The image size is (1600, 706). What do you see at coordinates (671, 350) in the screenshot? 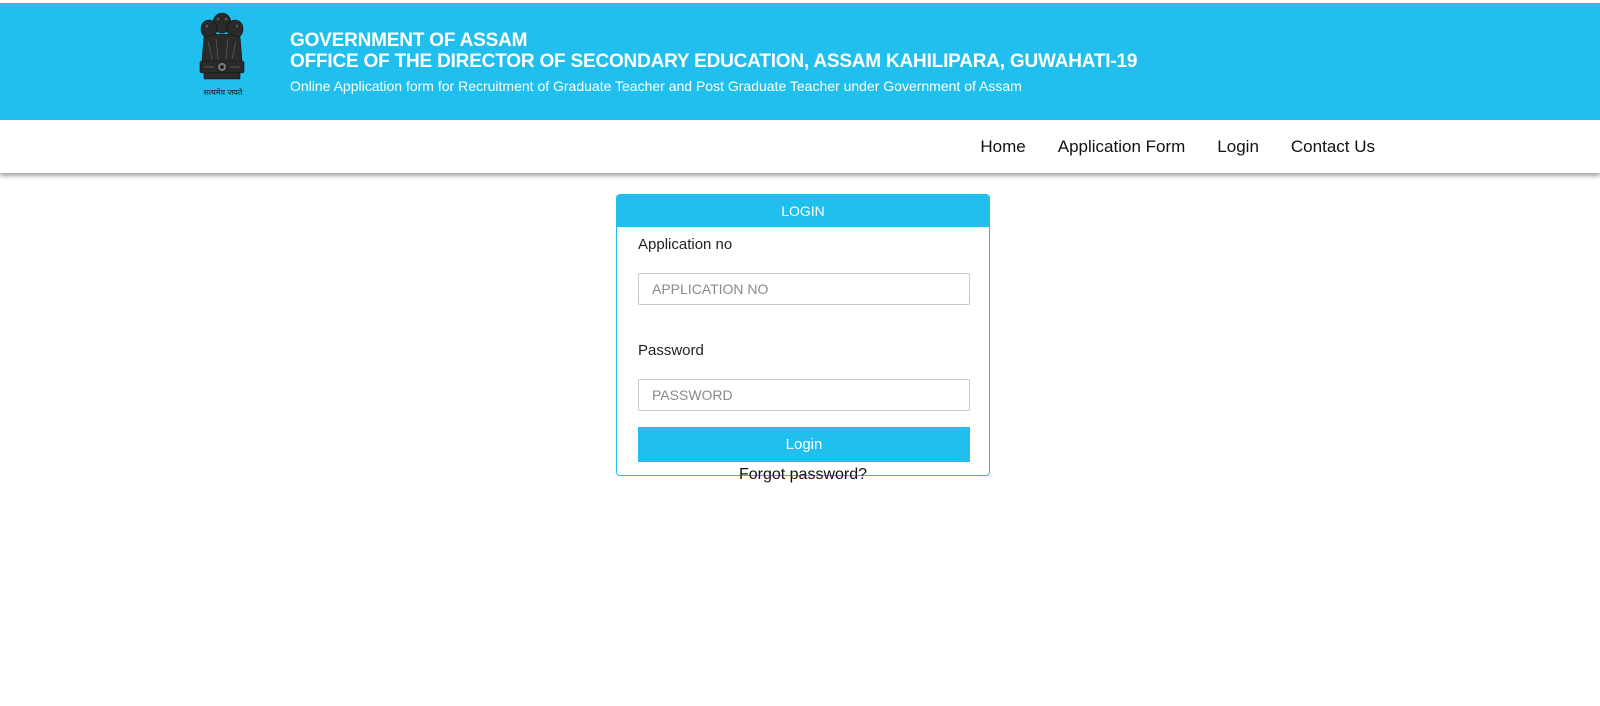
I see `password-label: Password` at bounding box center [671, 350].